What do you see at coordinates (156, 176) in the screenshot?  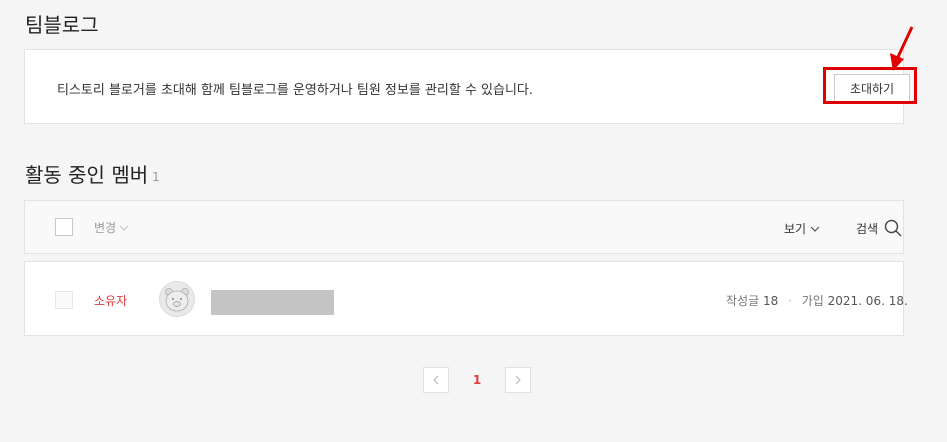 I see `member-count: 1` at bounding box center [156, 176].